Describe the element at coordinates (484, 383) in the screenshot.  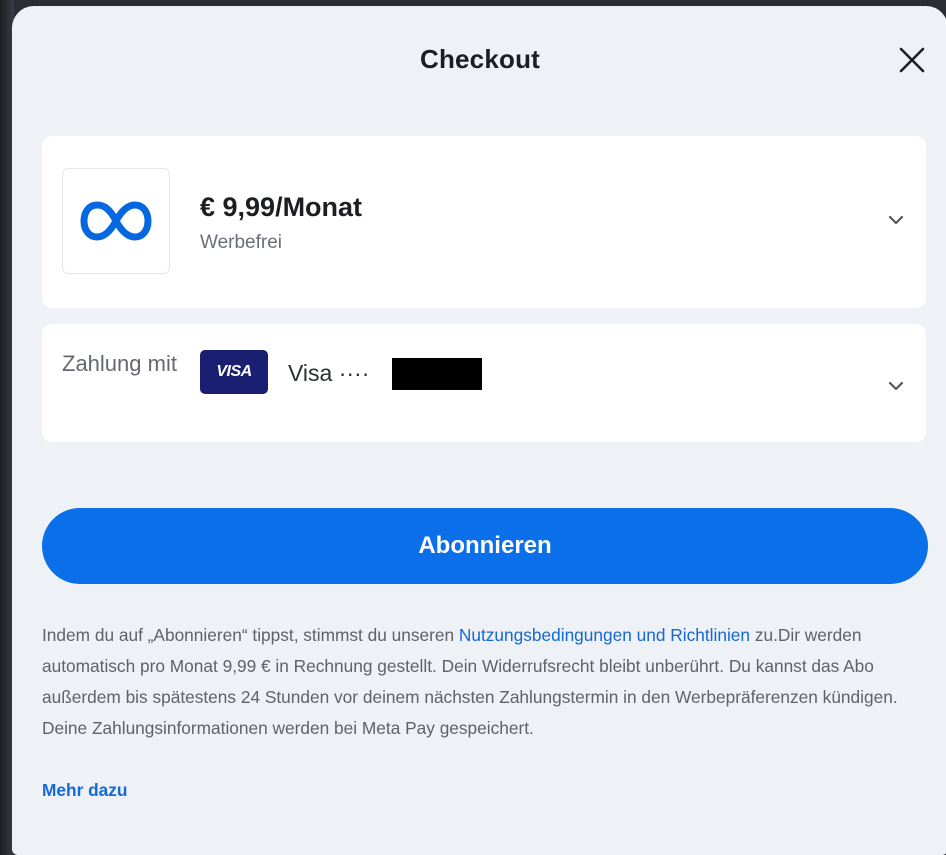
I see `payment-card: Zahlung mit VISA Visa ····` at that location.